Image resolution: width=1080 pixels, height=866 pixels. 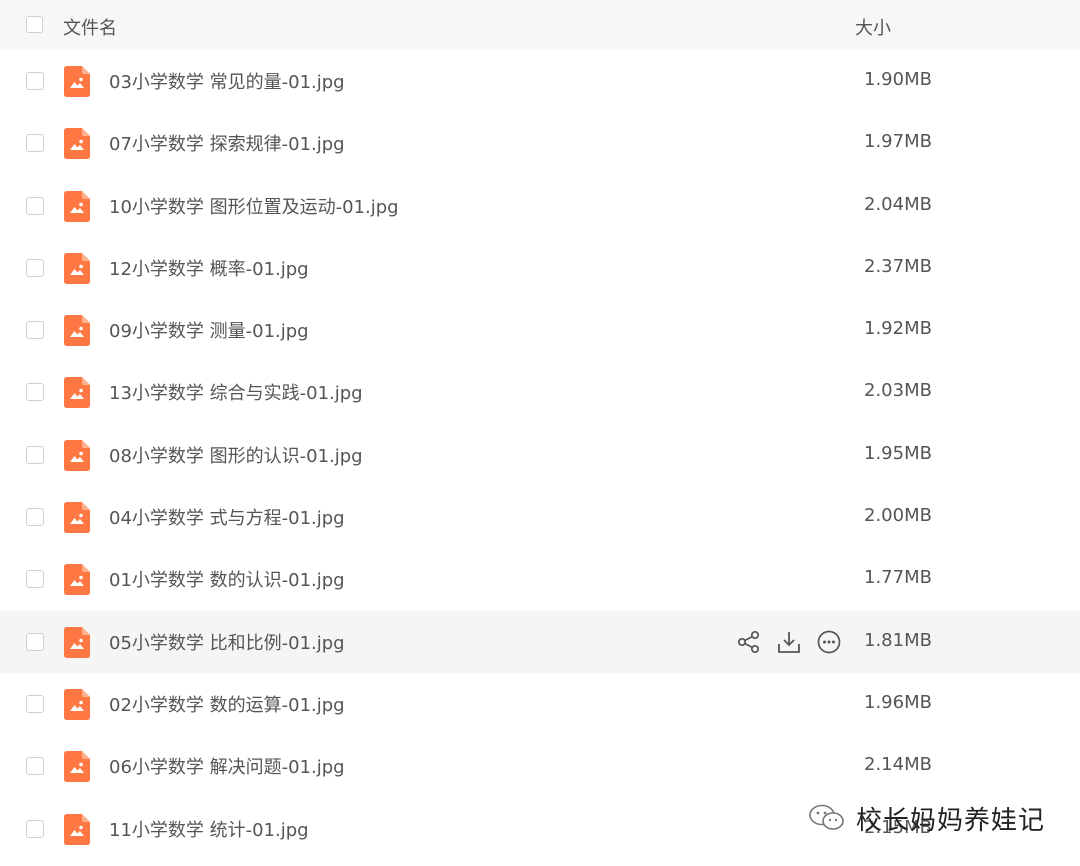 What do you see at coordinates (227, 143) in the screenshot?
I see `file-name: 07小学数学 探索规律-01.jpg` at bounding box center [227, 143].